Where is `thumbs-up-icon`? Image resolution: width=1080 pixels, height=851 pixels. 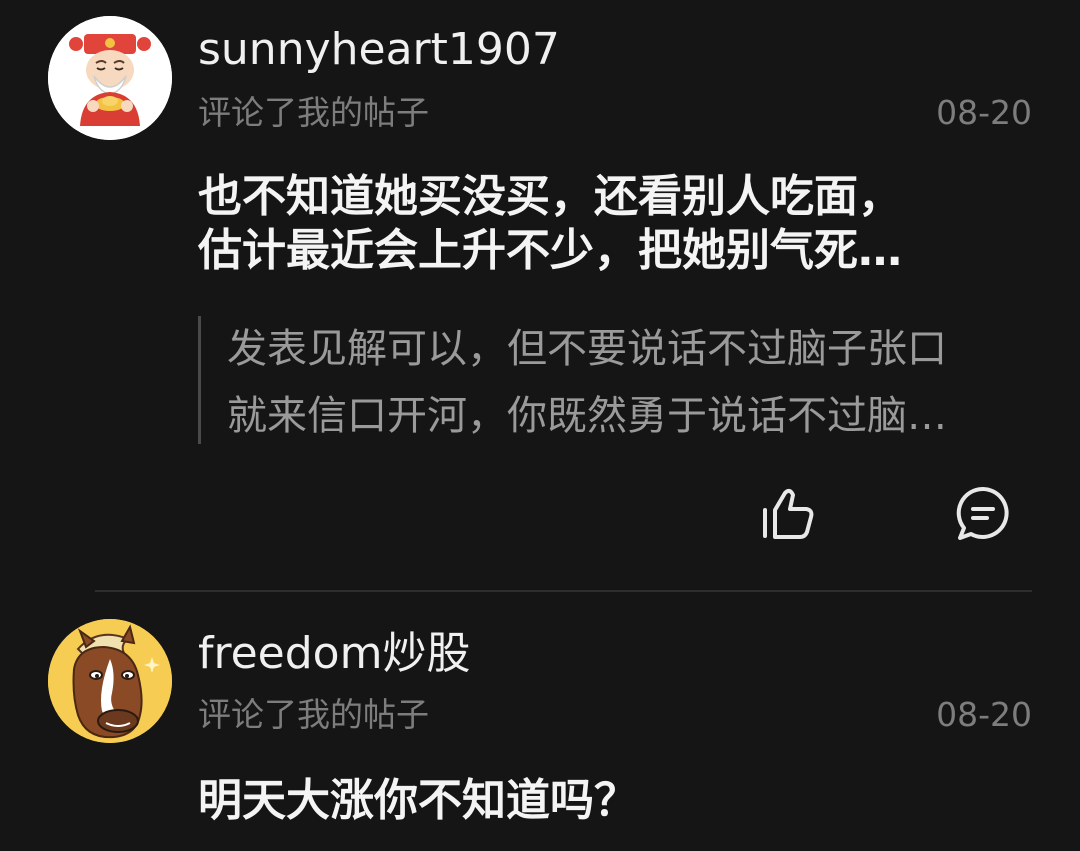 thumbs-up-icon is located at coordinates (788, 513).